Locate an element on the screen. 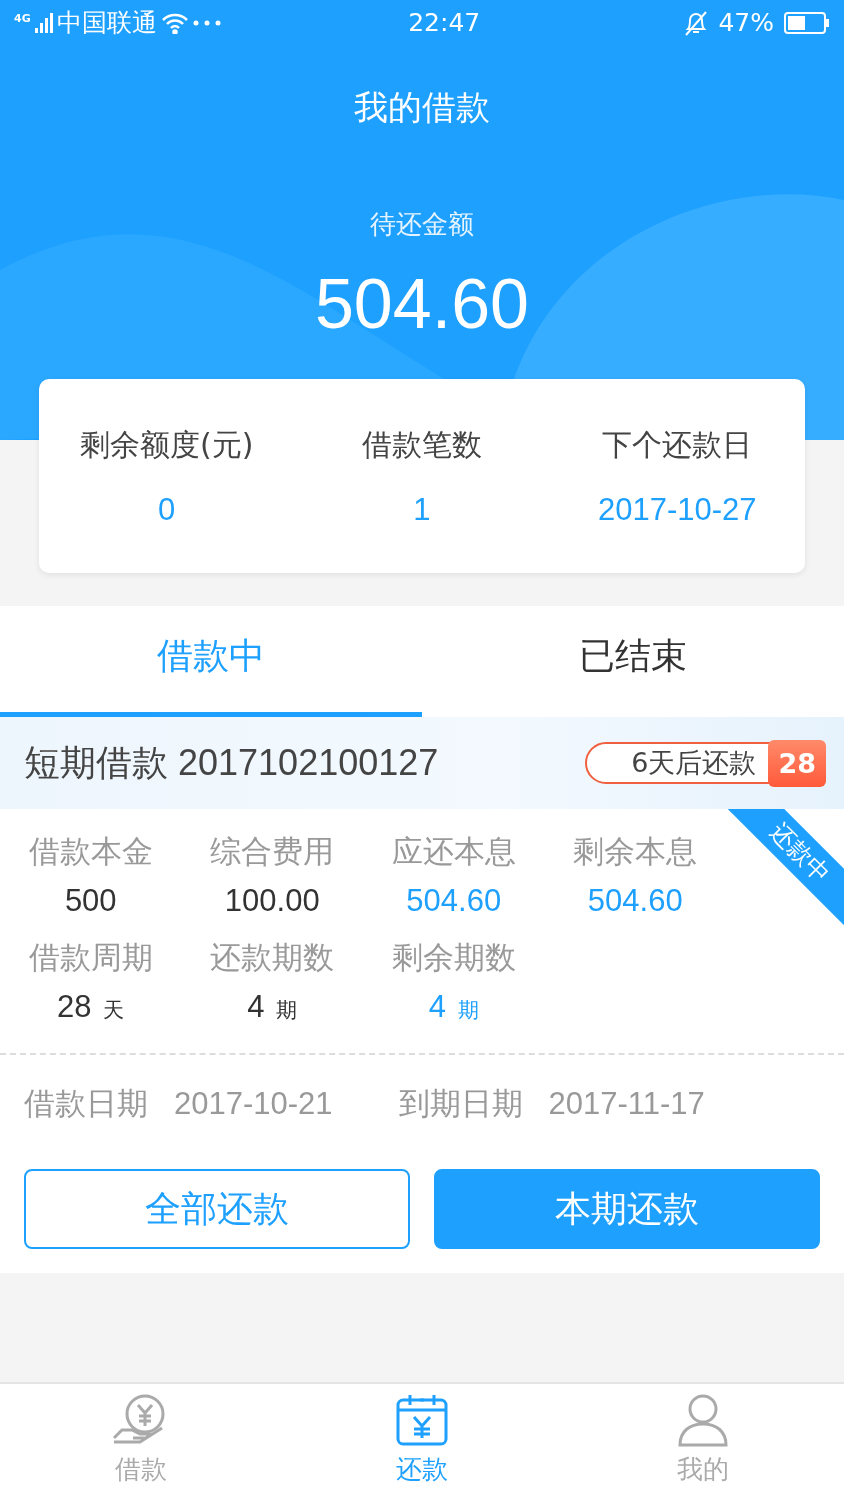 The width and height of the screenshot is (844, 1500). field-label: 综合费用 is located at coordinates (272, 851).